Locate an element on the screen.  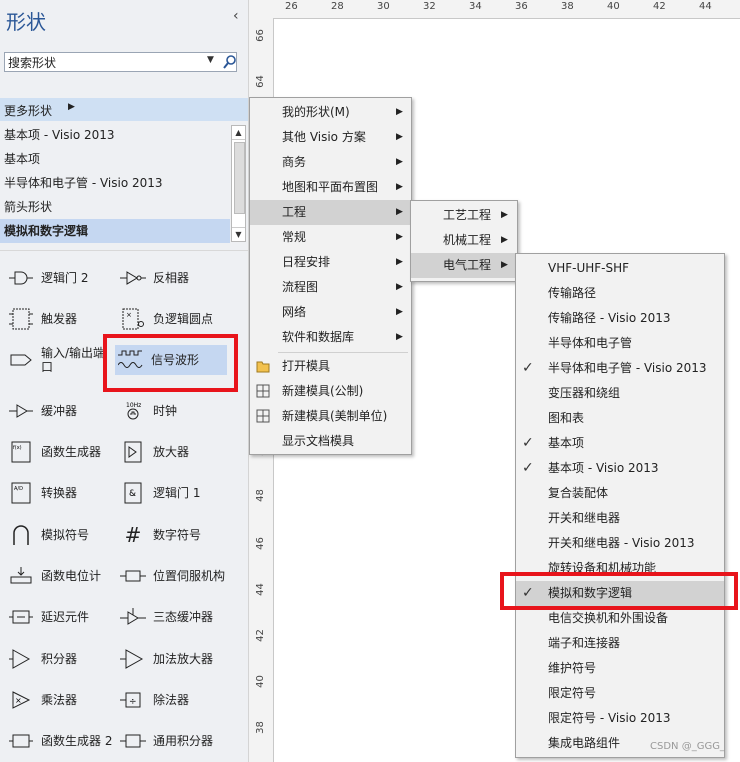
grid-icon is located at coordinates (263, 391).